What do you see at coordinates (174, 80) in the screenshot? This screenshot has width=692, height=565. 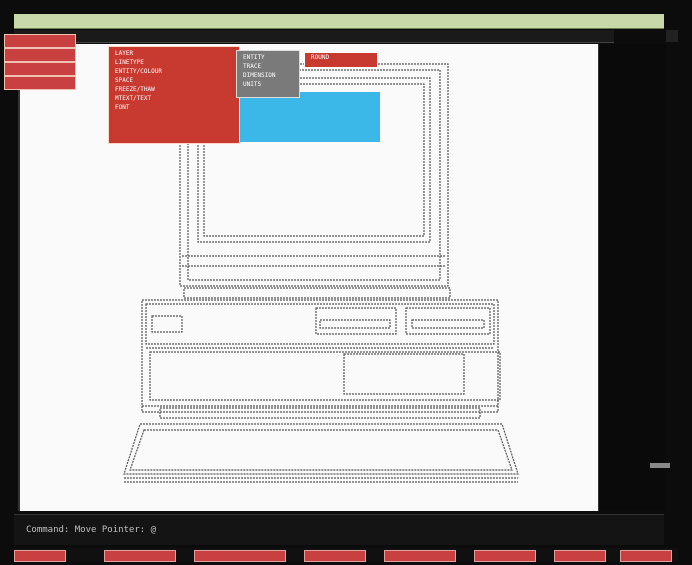 I see `menu-item: SPACE` at bounding box center [174, 80].